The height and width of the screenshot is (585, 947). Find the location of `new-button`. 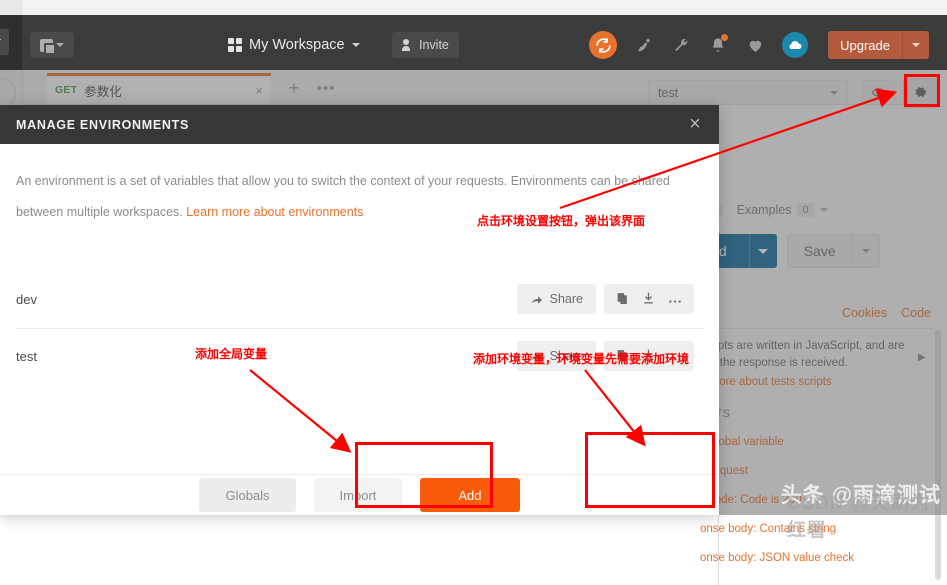

new-button is located at coordinates (52, 45).